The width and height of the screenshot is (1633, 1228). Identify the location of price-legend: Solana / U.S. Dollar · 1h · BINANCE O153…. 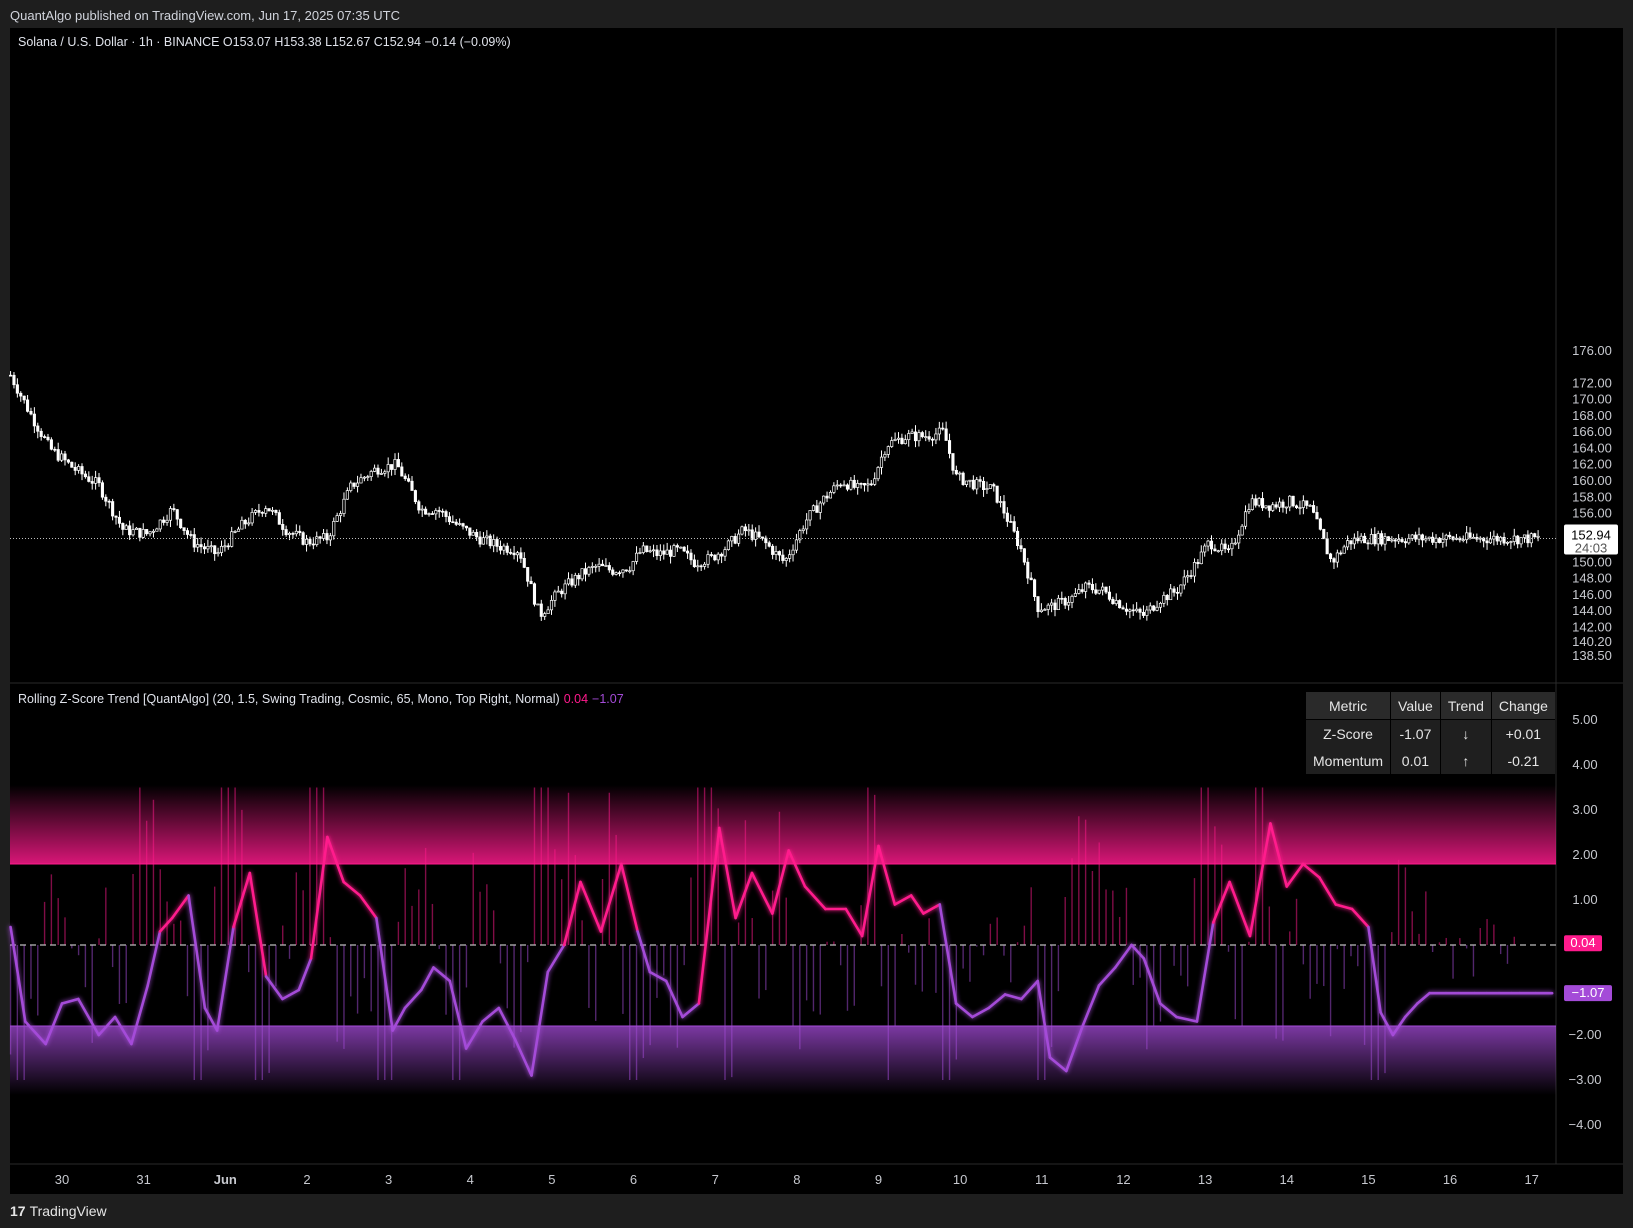
(264, 42).